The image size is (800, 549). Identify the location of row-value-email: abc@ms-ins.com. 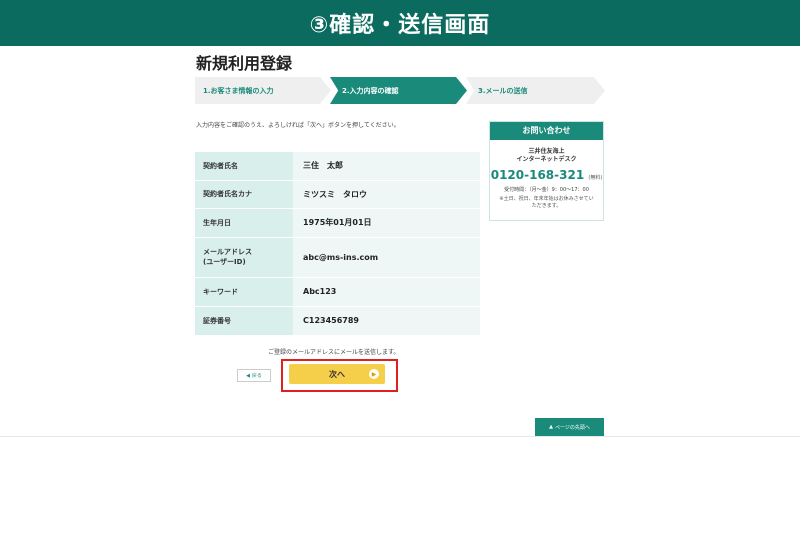
(386, 257).